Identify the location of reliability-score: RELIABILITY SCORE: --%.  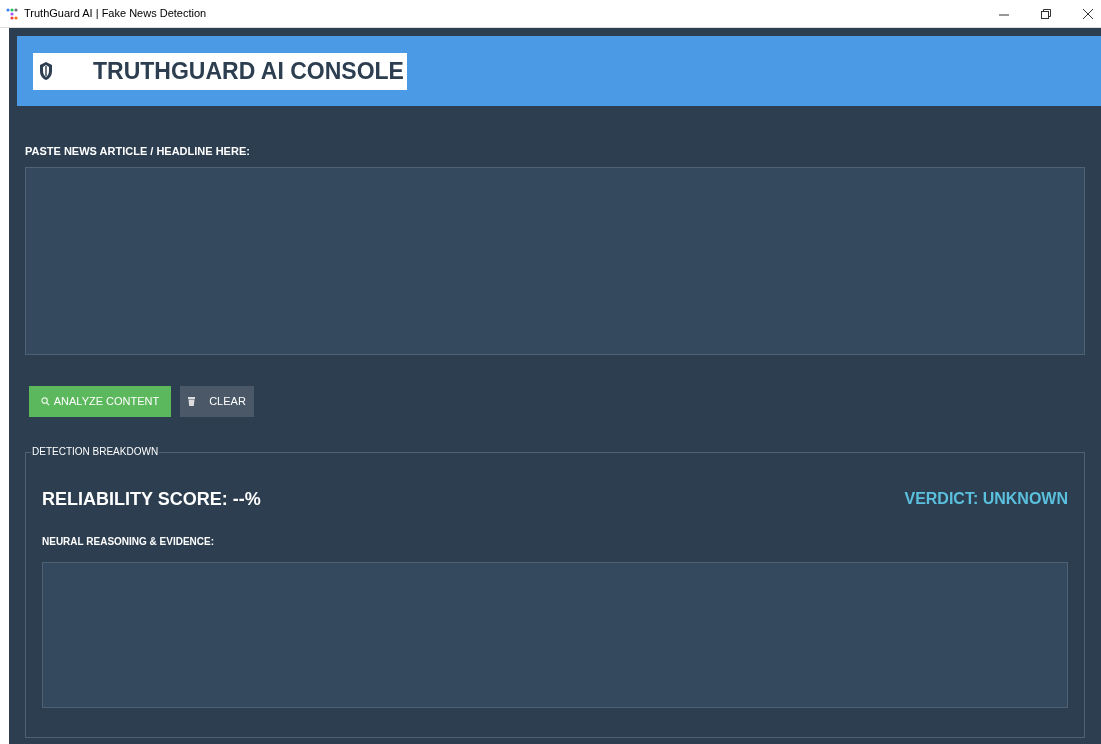
(151, 499).